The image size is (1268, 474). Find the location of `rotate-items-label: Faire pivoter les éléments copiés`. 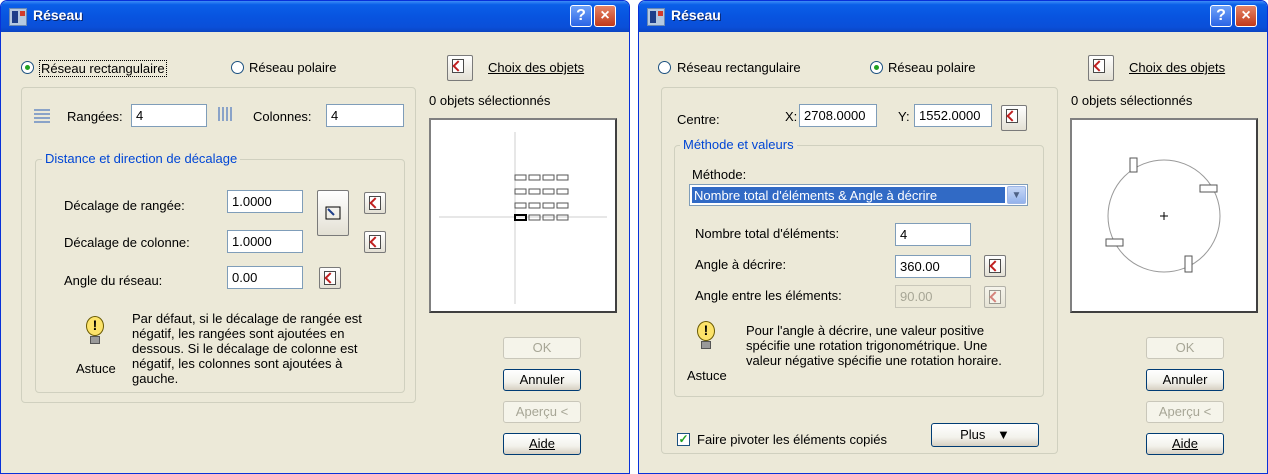

rotate-items-label: Faire pivoter les éléments copiés is located at coordinates (792, 439).